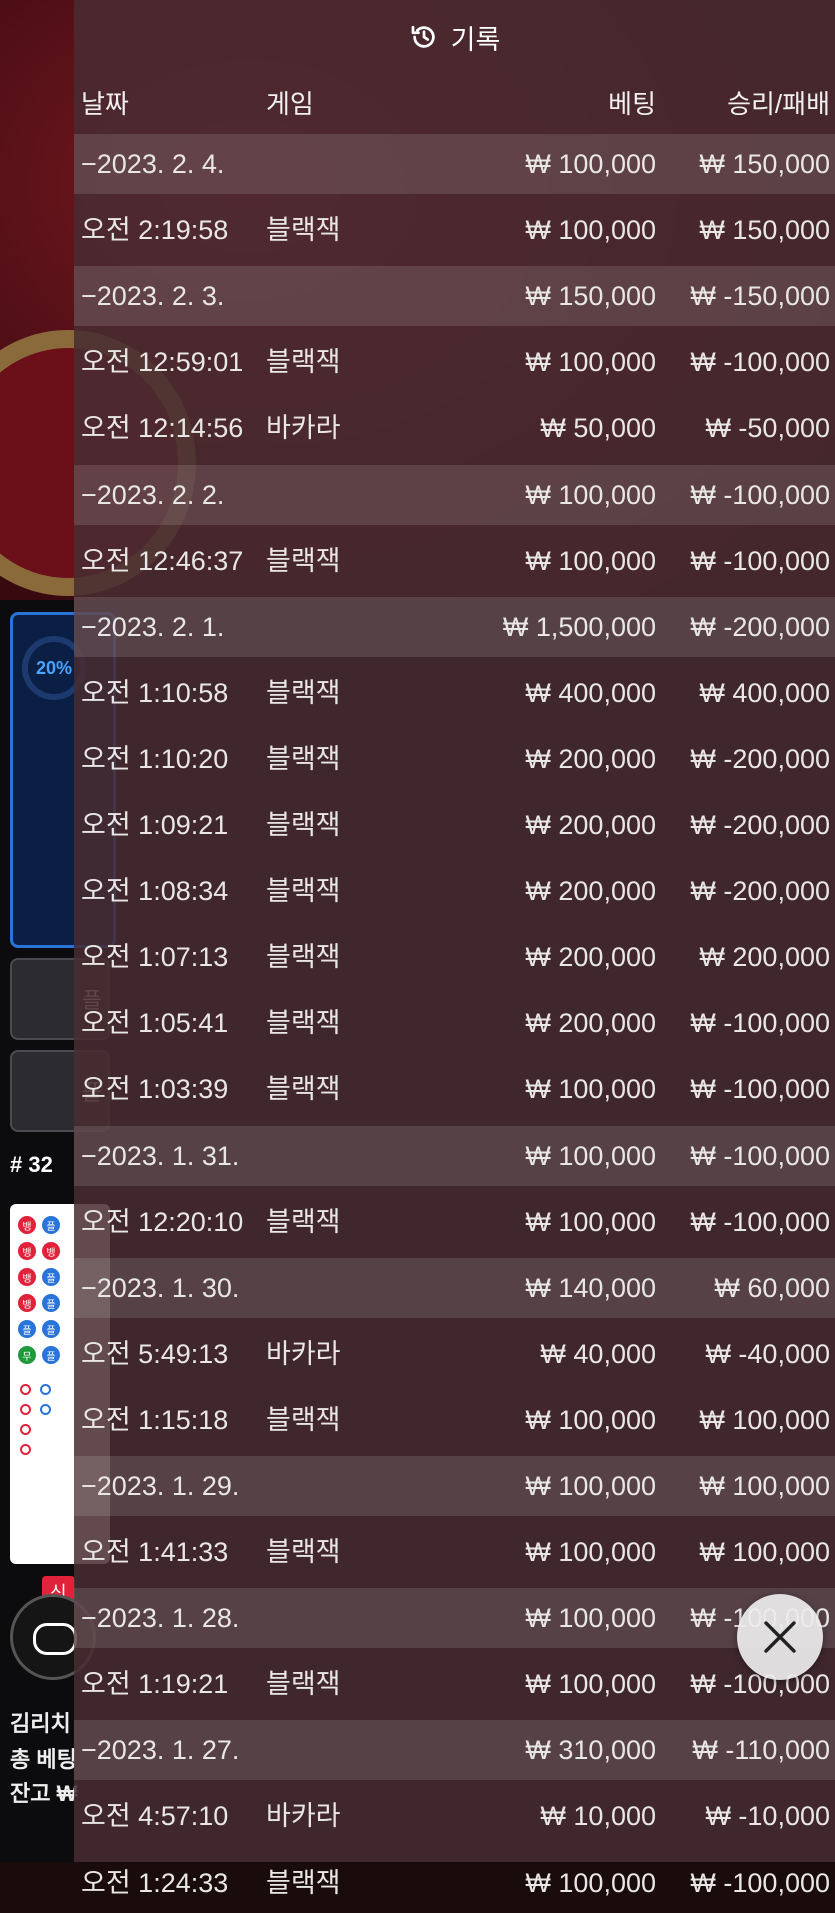  What do you see at coordinates (31, 1164) in the screenshot?
I see `round-id: # 32` at bounding box center [31, 1164].